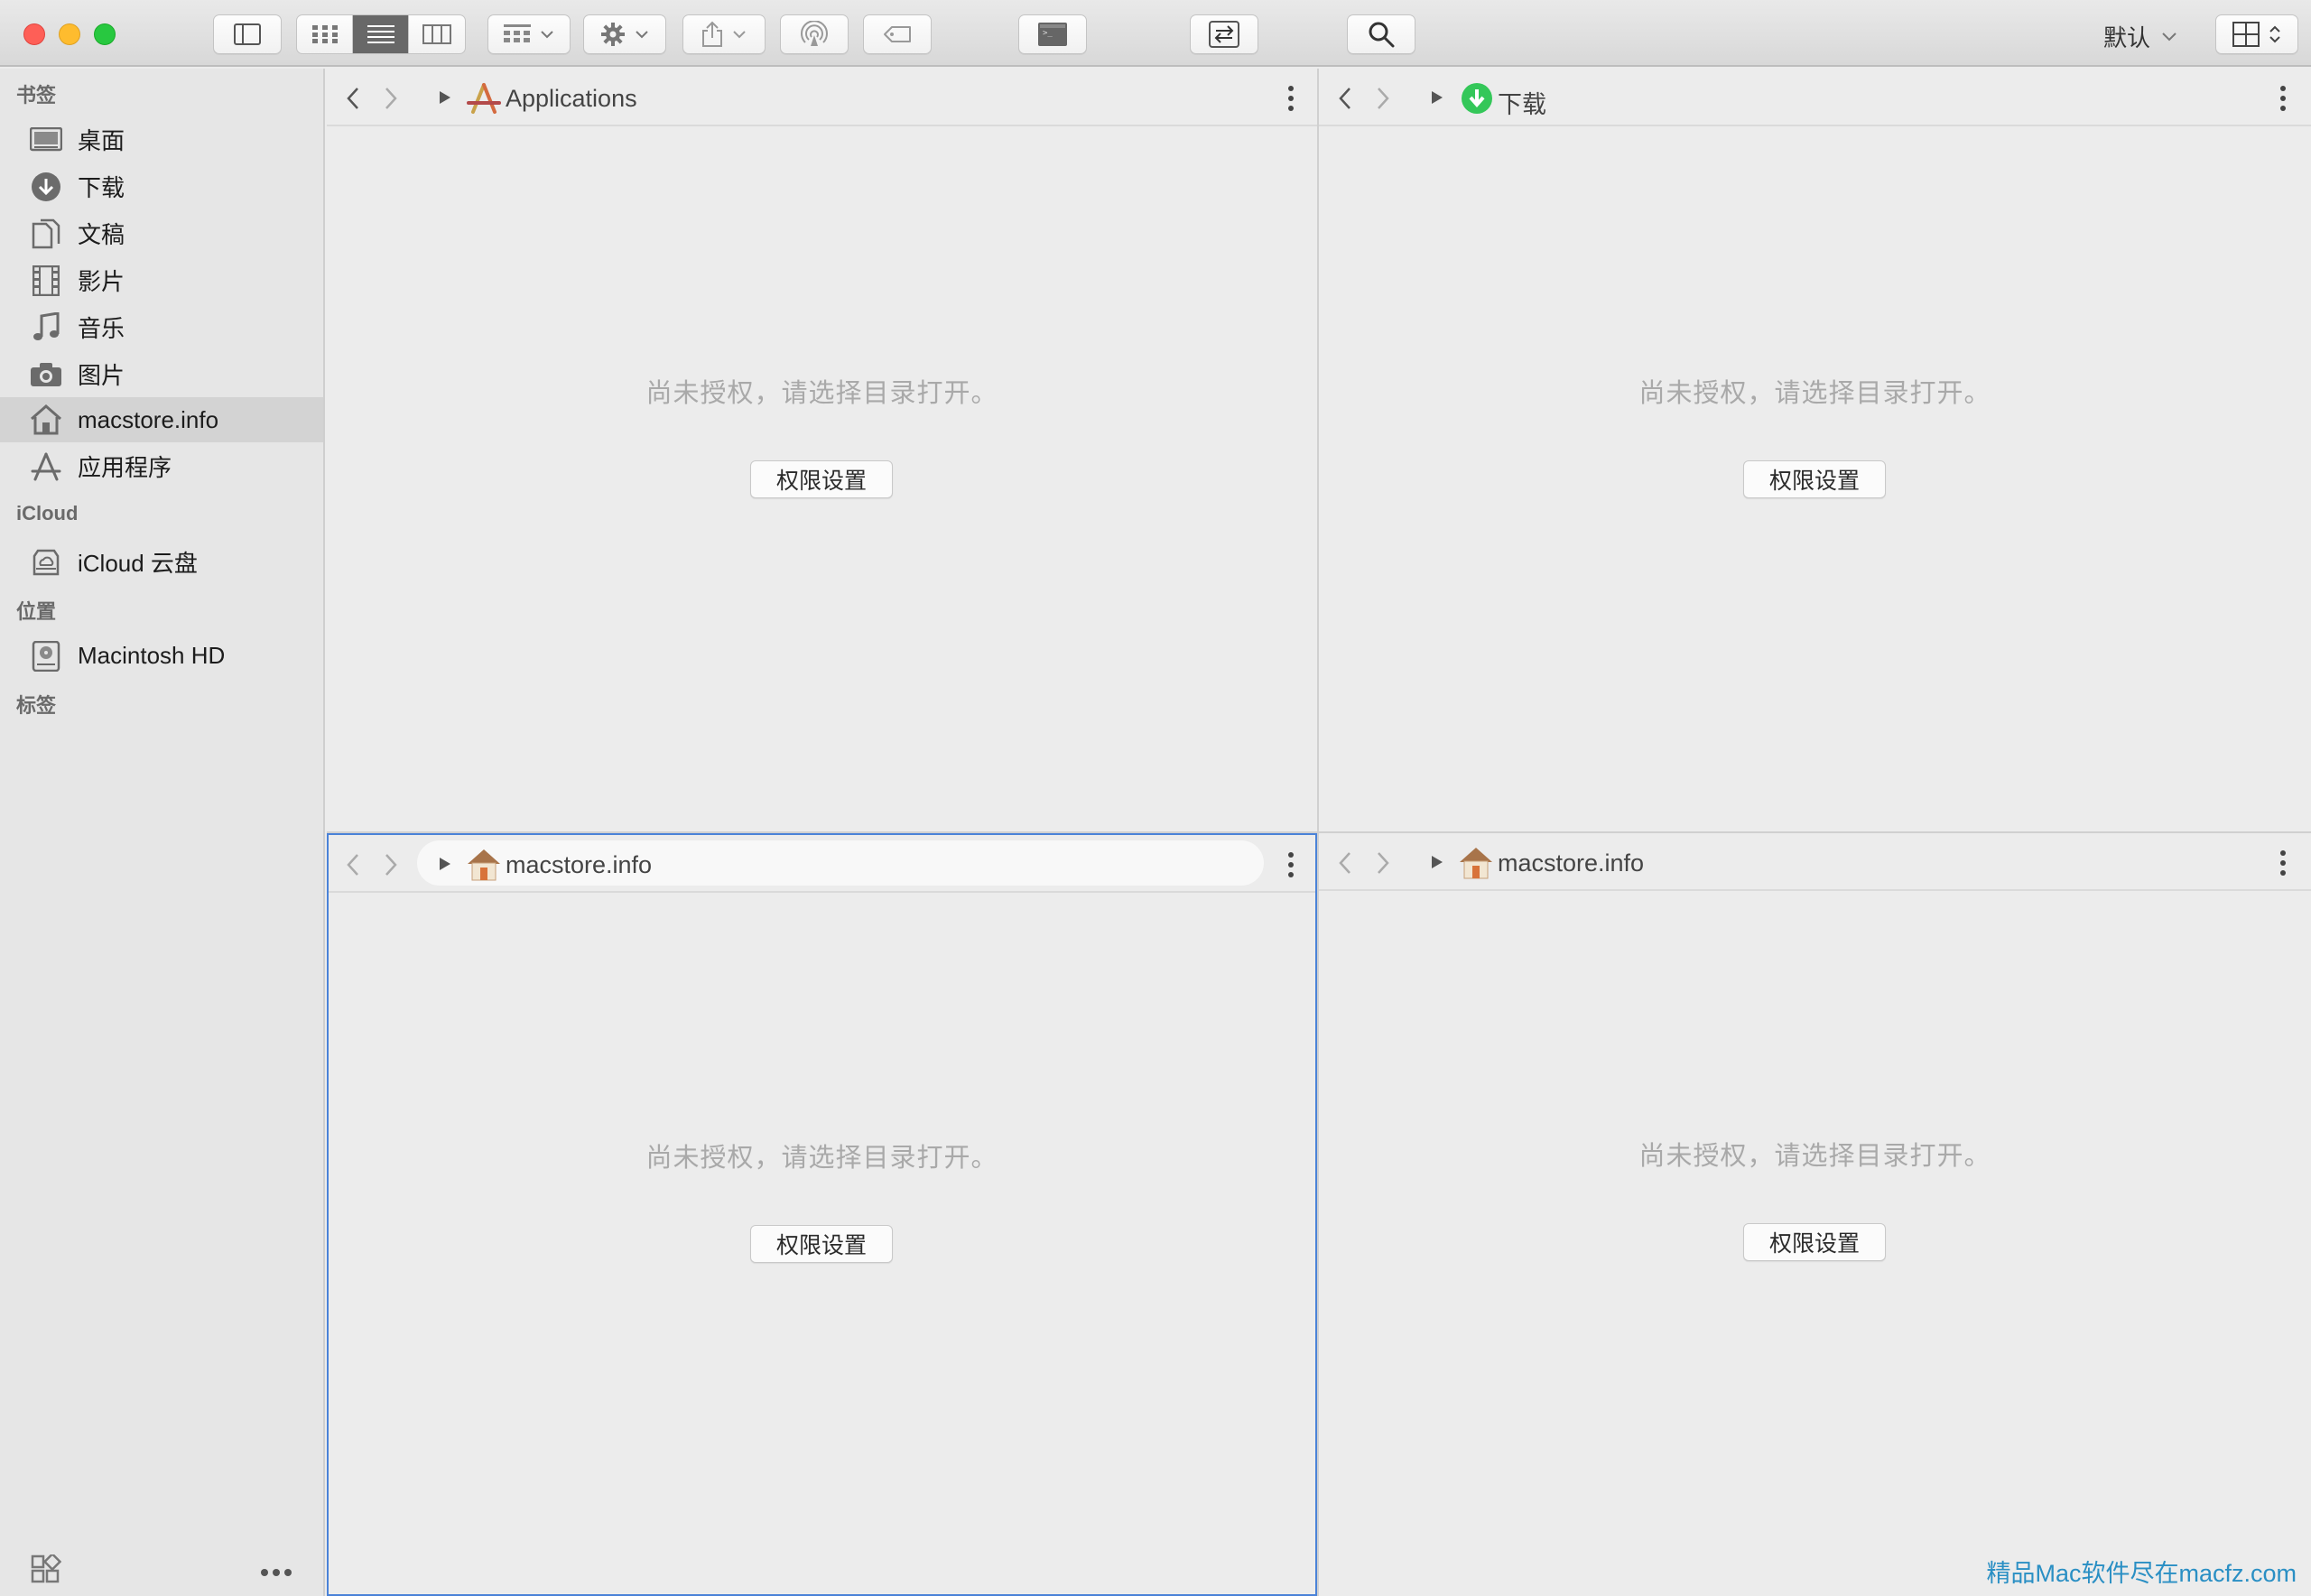  I want to click on sidebar-item-icloud-drive: iCloud 云盘, so click(161, 561).